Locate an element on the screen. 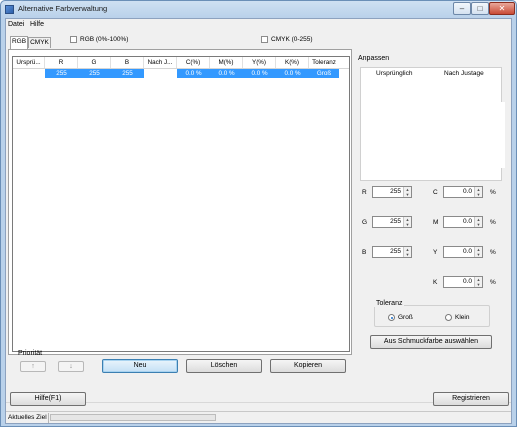 The height and width of the screenshot is (427, 517). rgb-percent-option: RGB (0%-100%) is located at coordinates (99, 39).